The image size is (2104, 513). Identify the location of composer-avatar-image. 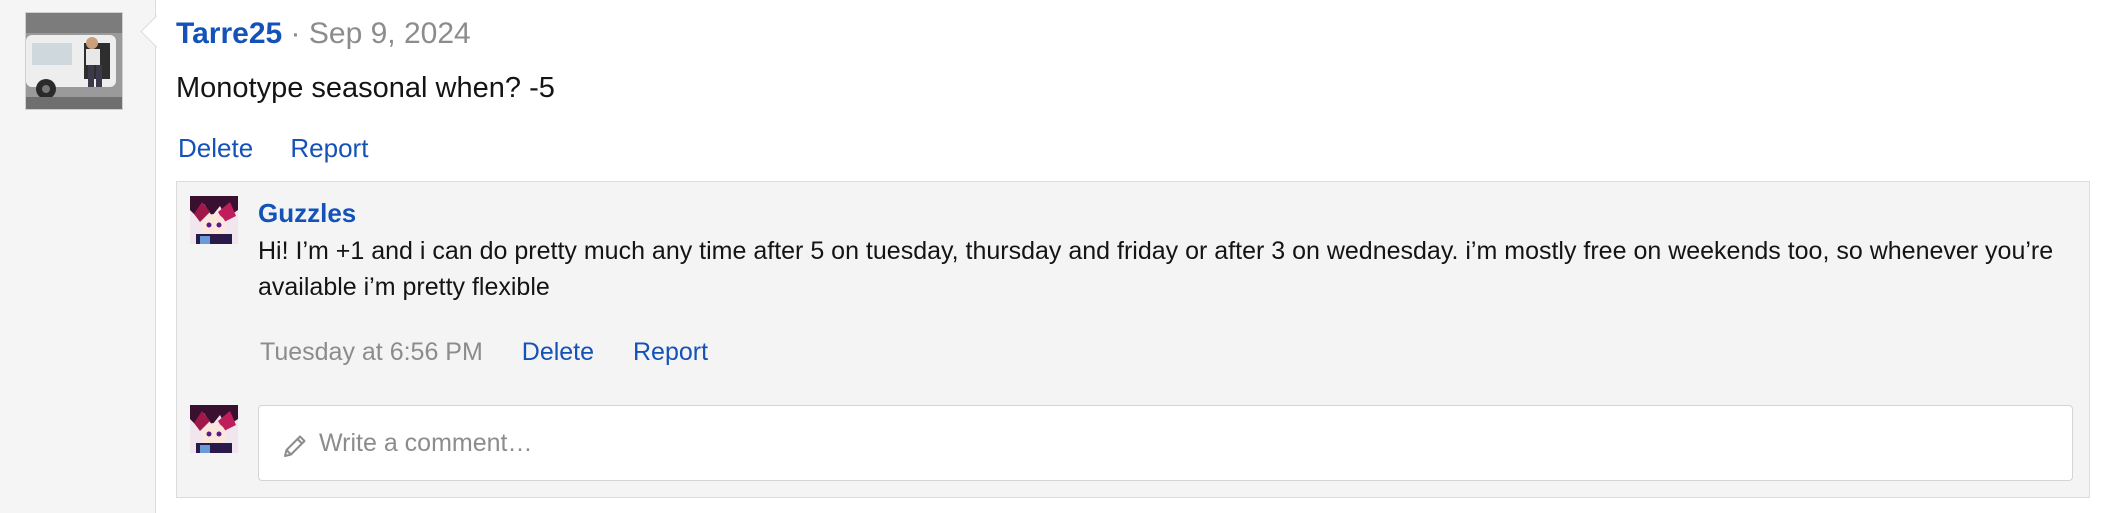
(214, 429).